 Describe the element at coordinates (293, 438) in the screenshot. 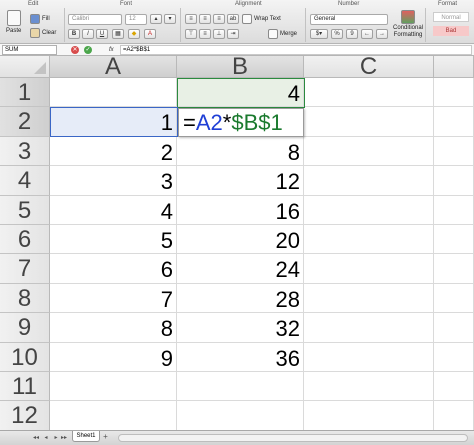

I see `horizontal-scrollbar` at that location.